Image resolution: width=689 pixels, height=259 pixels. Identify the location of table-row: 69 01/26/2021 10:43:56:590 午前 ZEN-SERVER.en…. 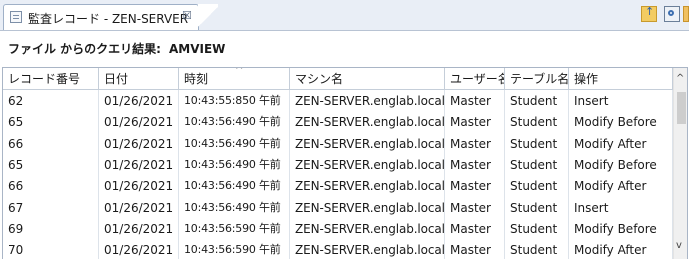
(338, 228).